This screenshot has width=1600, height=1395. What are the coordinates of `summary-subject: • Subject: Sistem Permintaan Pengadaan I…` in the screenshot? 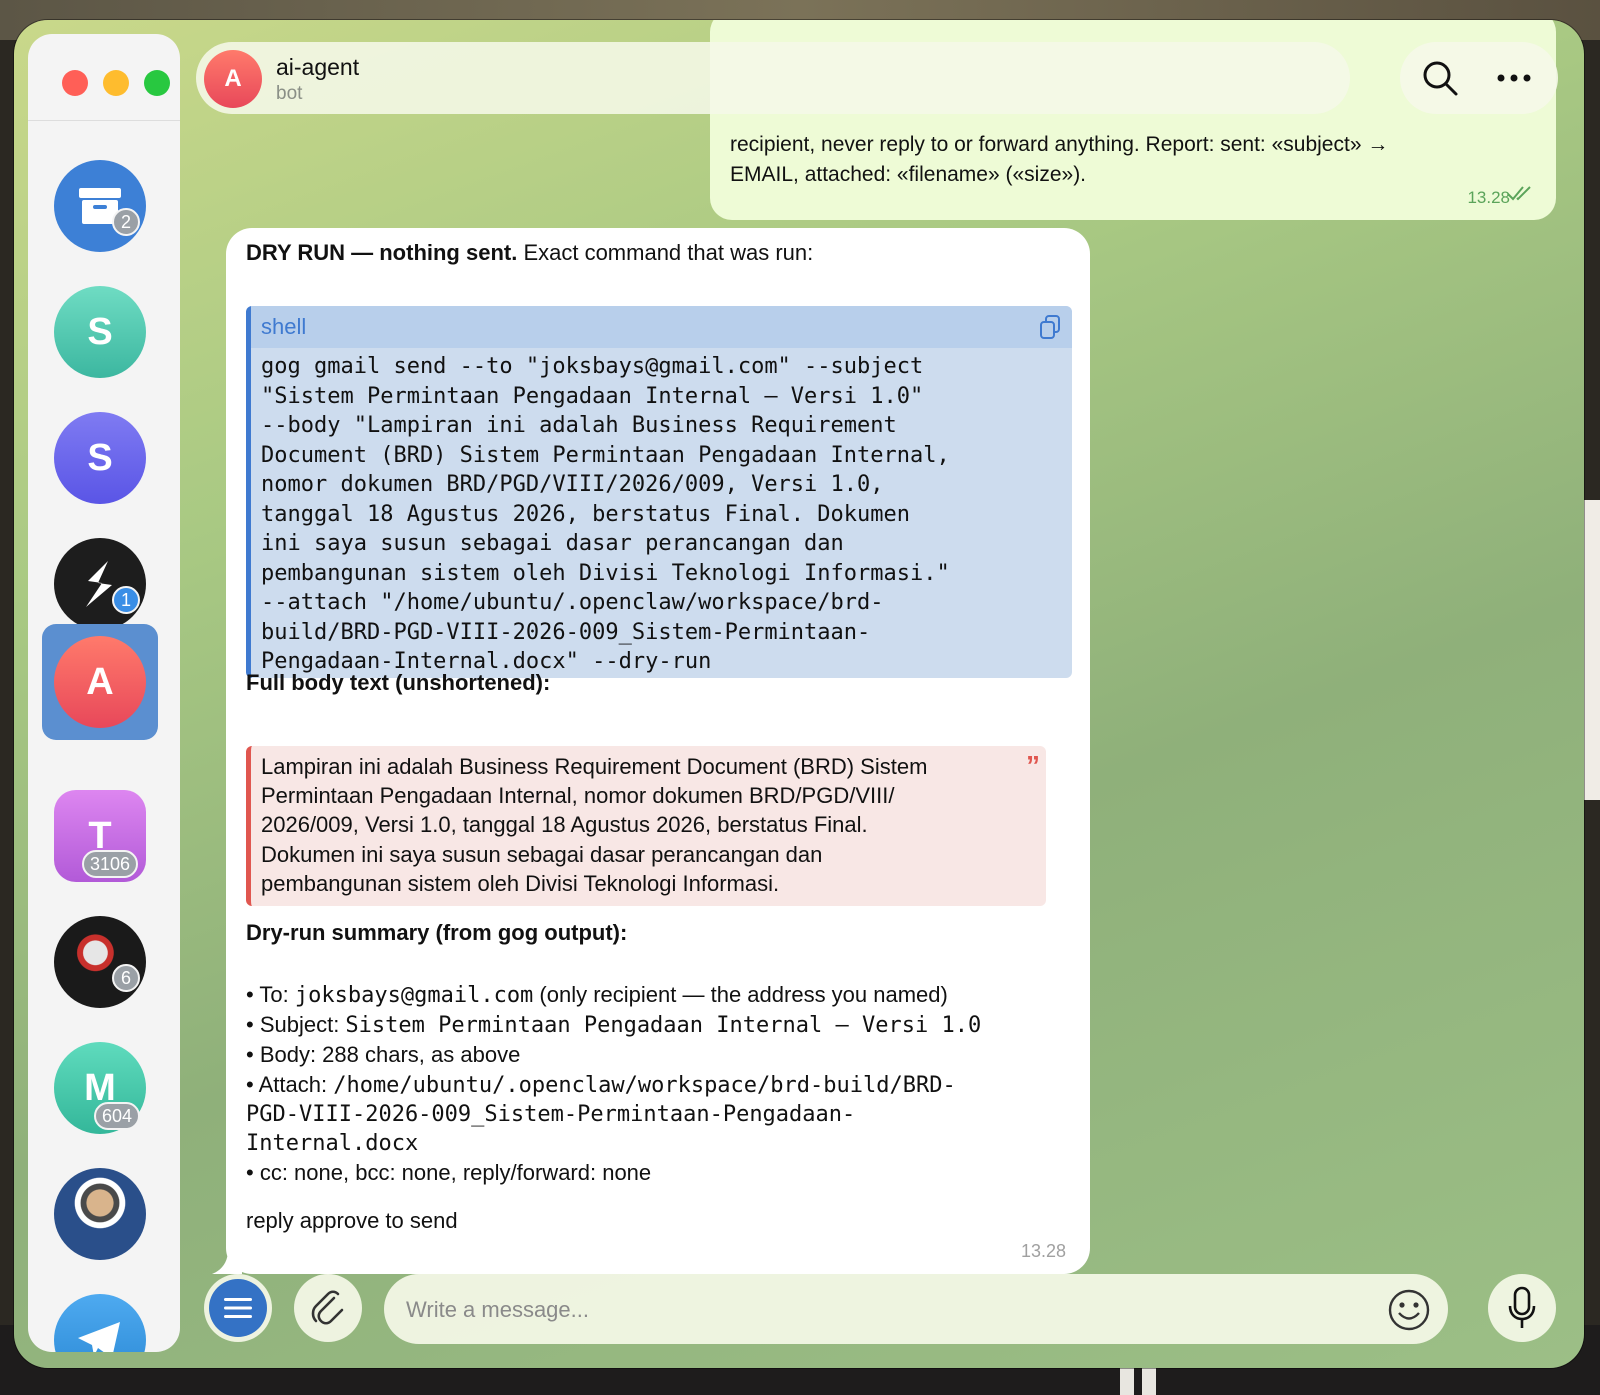 It's located at (614, 1025).